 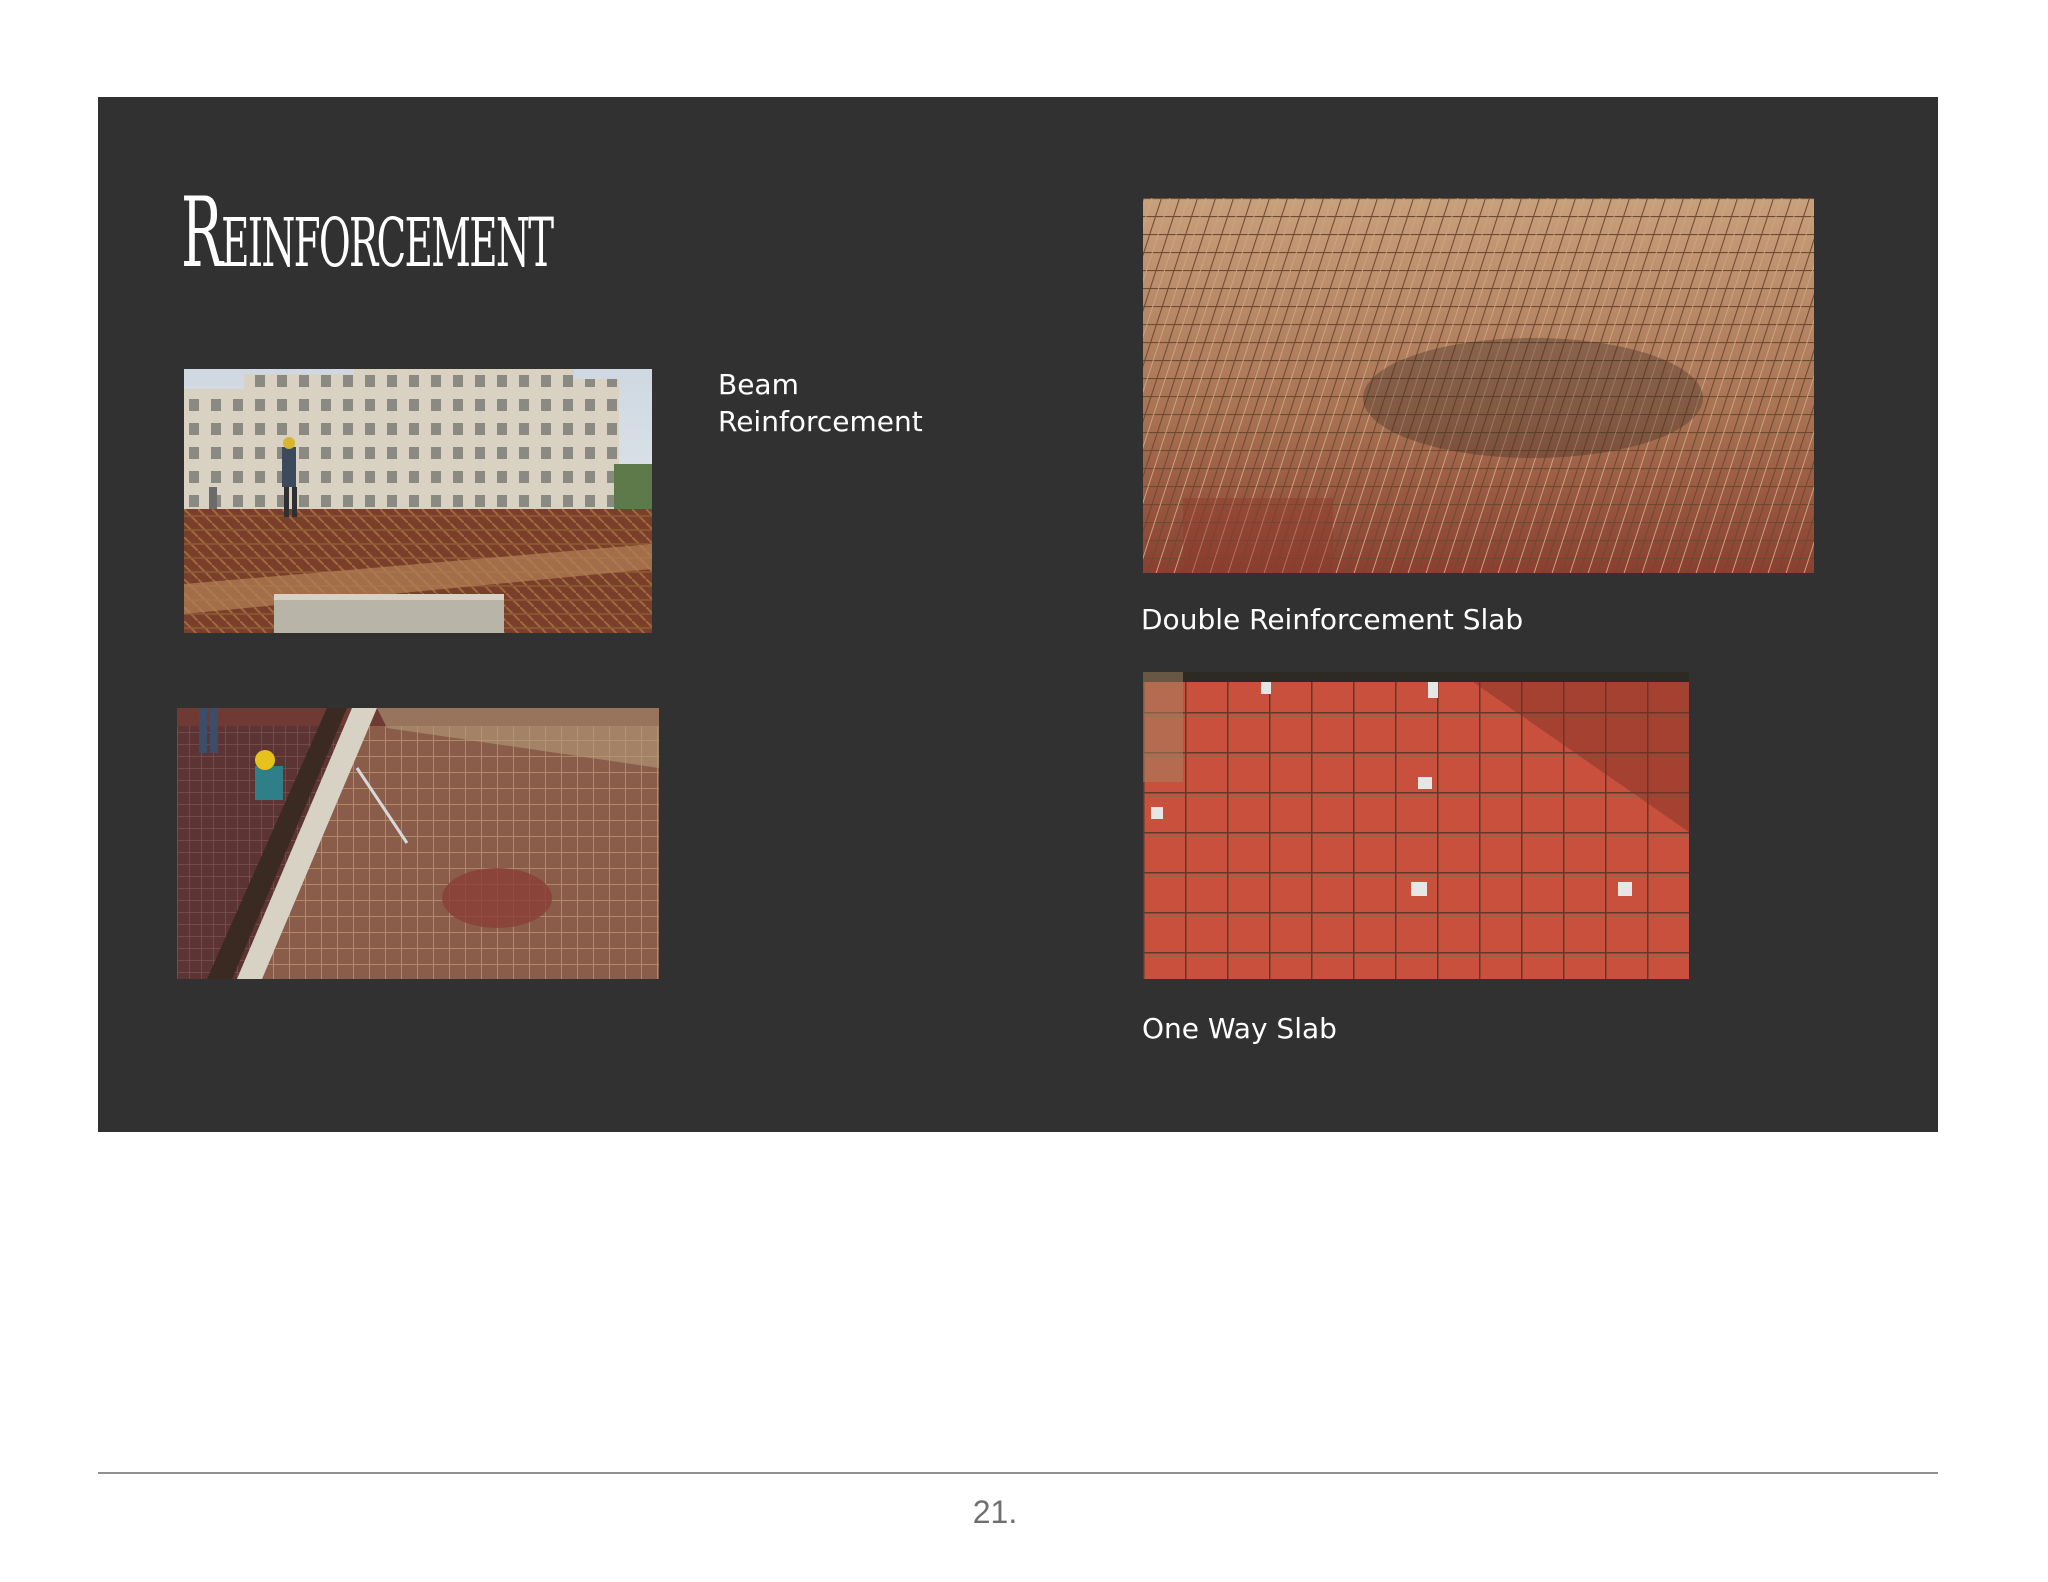 What do you see at coordinates (1332, 619) in the screenshot?
I see `double-slab-caption: Double Reinforcement Slab` at bounding box center [1332, 619].